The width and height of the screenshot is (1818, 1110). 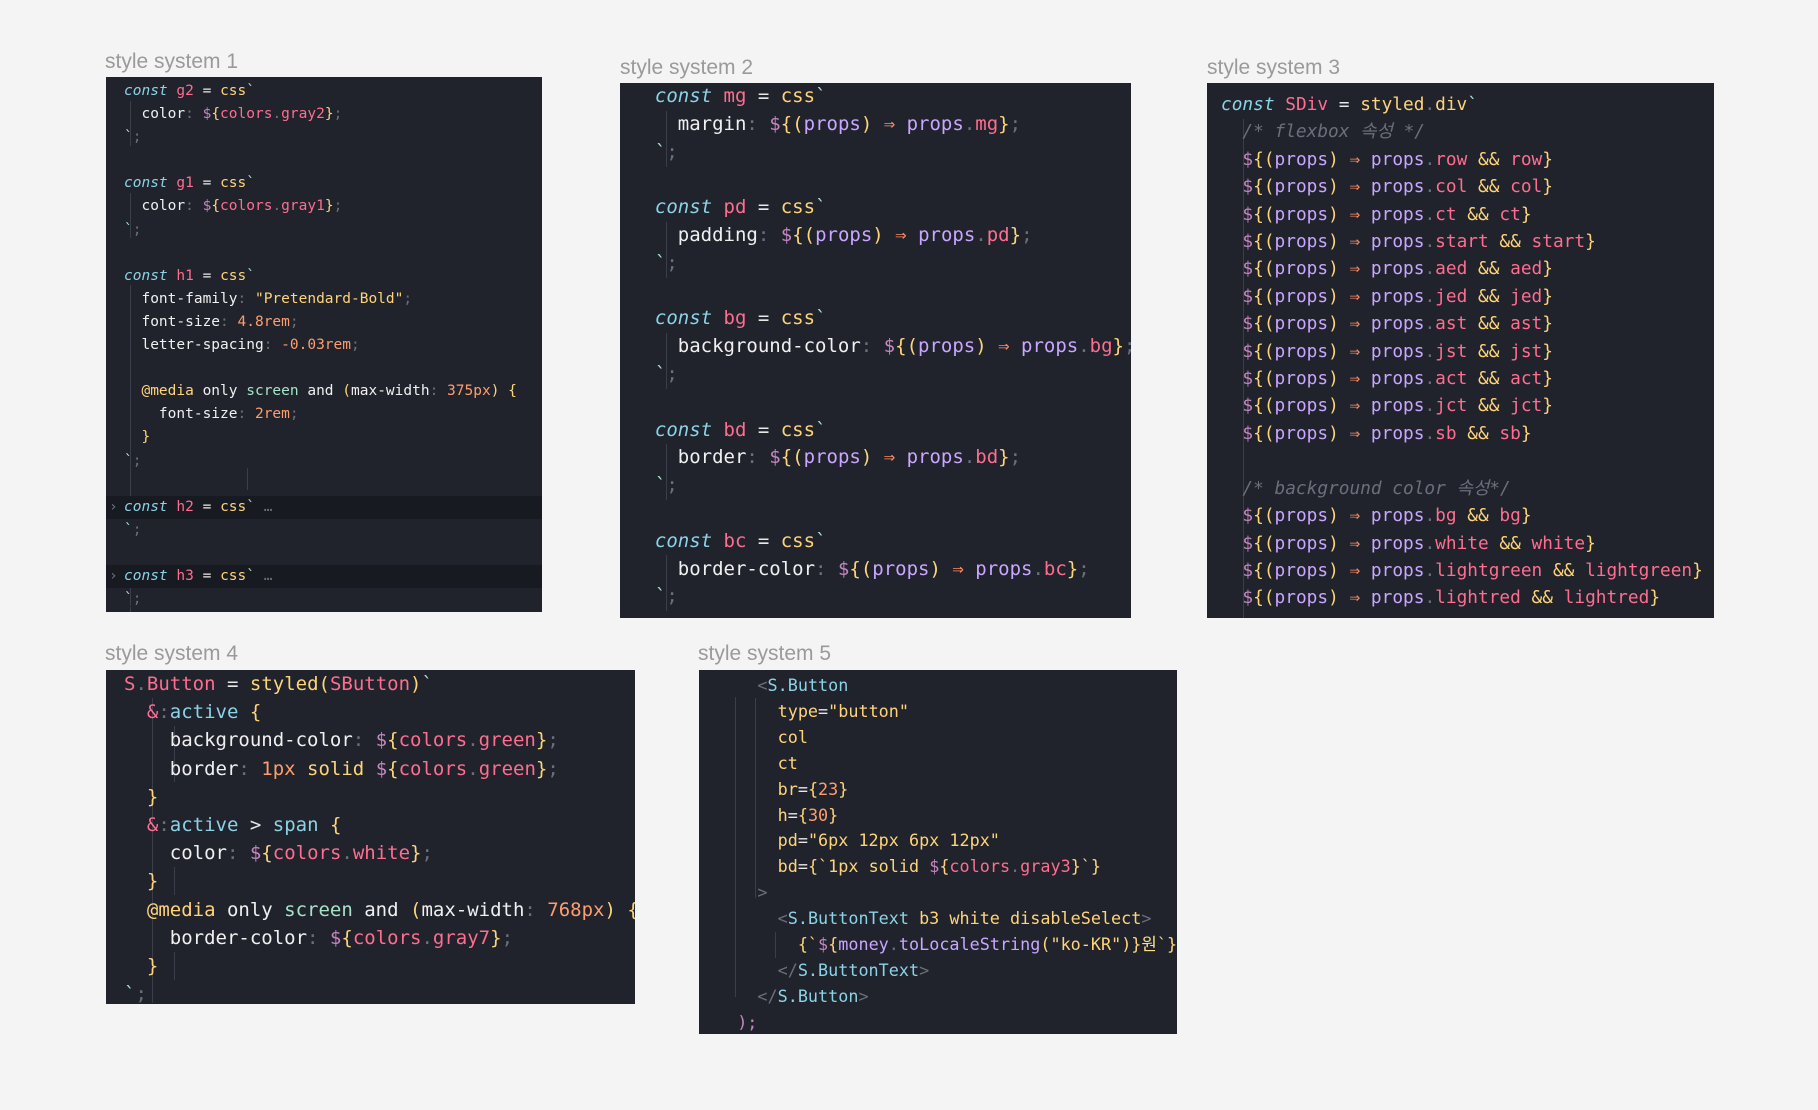 What do you see at coordinates (1462, 242) in the screenshot?
I see `code-token: start` at bounding box center [1462, 242].